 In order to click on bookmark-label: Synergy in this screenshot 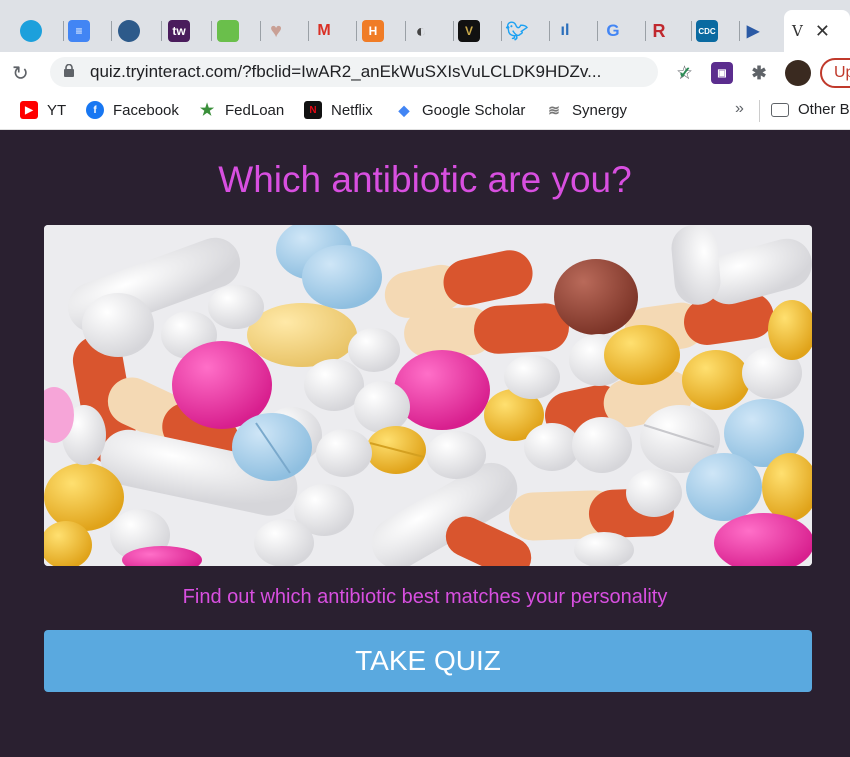, I will do `click(600, 110)`.